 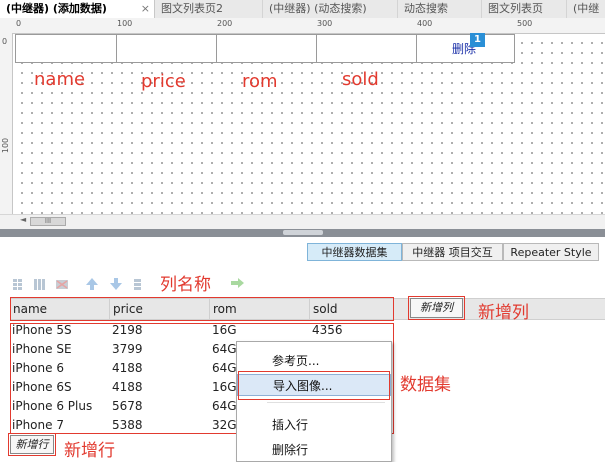 What do you see at coordinates (318, 8) in the screenshot?
I see `tab-label: (中继器) (动态搜索)` at bounding box center [318, 8].